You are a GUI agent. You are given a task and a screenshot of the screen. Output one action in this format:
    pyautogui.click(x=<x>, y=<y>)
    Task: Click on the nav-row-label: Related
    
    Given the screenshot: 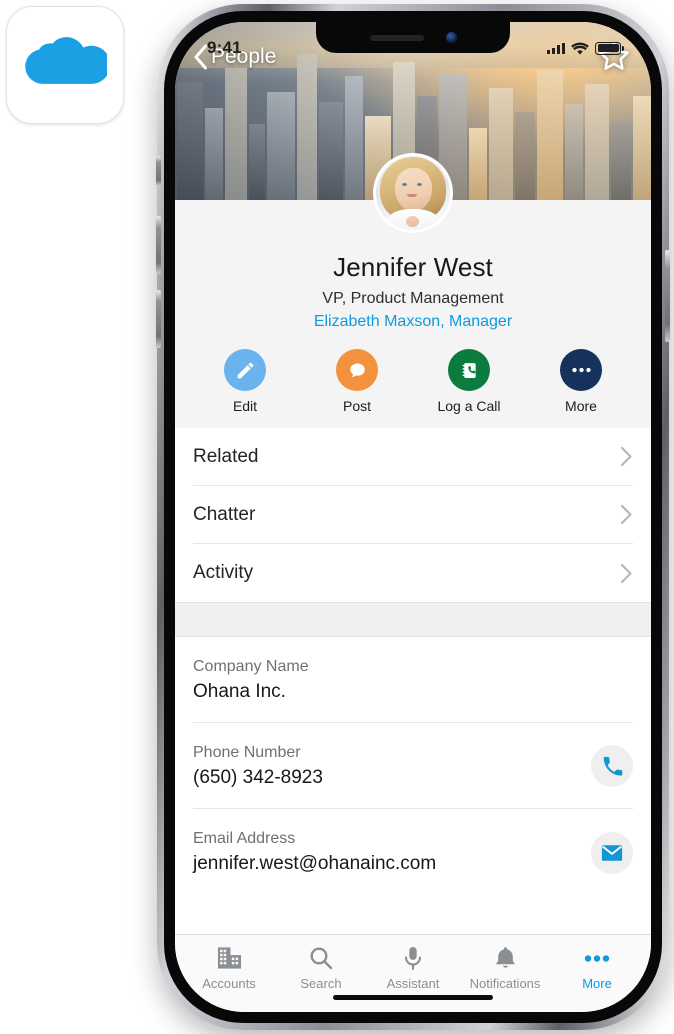 What is the action you would take?
    pyautogui.click(x=226, y=456)
    